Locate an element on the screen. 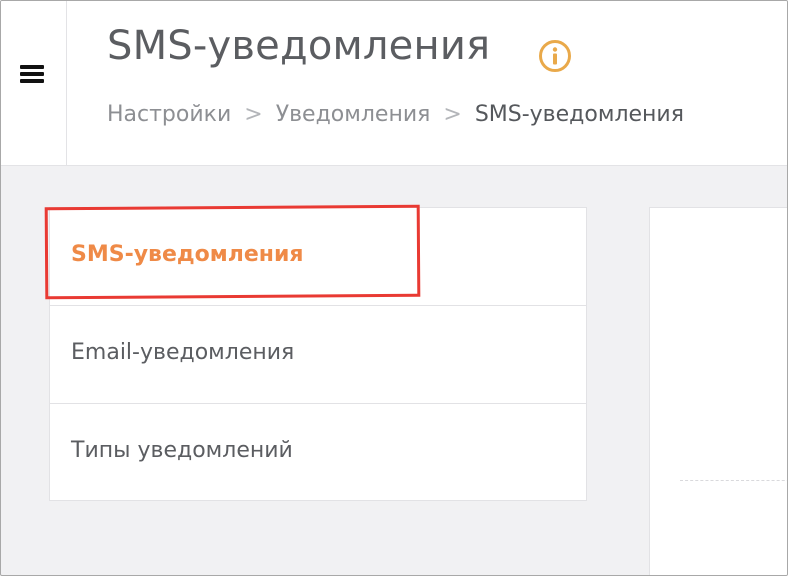 The image size is (788, 576). divider is located at coordinates (733, 480).